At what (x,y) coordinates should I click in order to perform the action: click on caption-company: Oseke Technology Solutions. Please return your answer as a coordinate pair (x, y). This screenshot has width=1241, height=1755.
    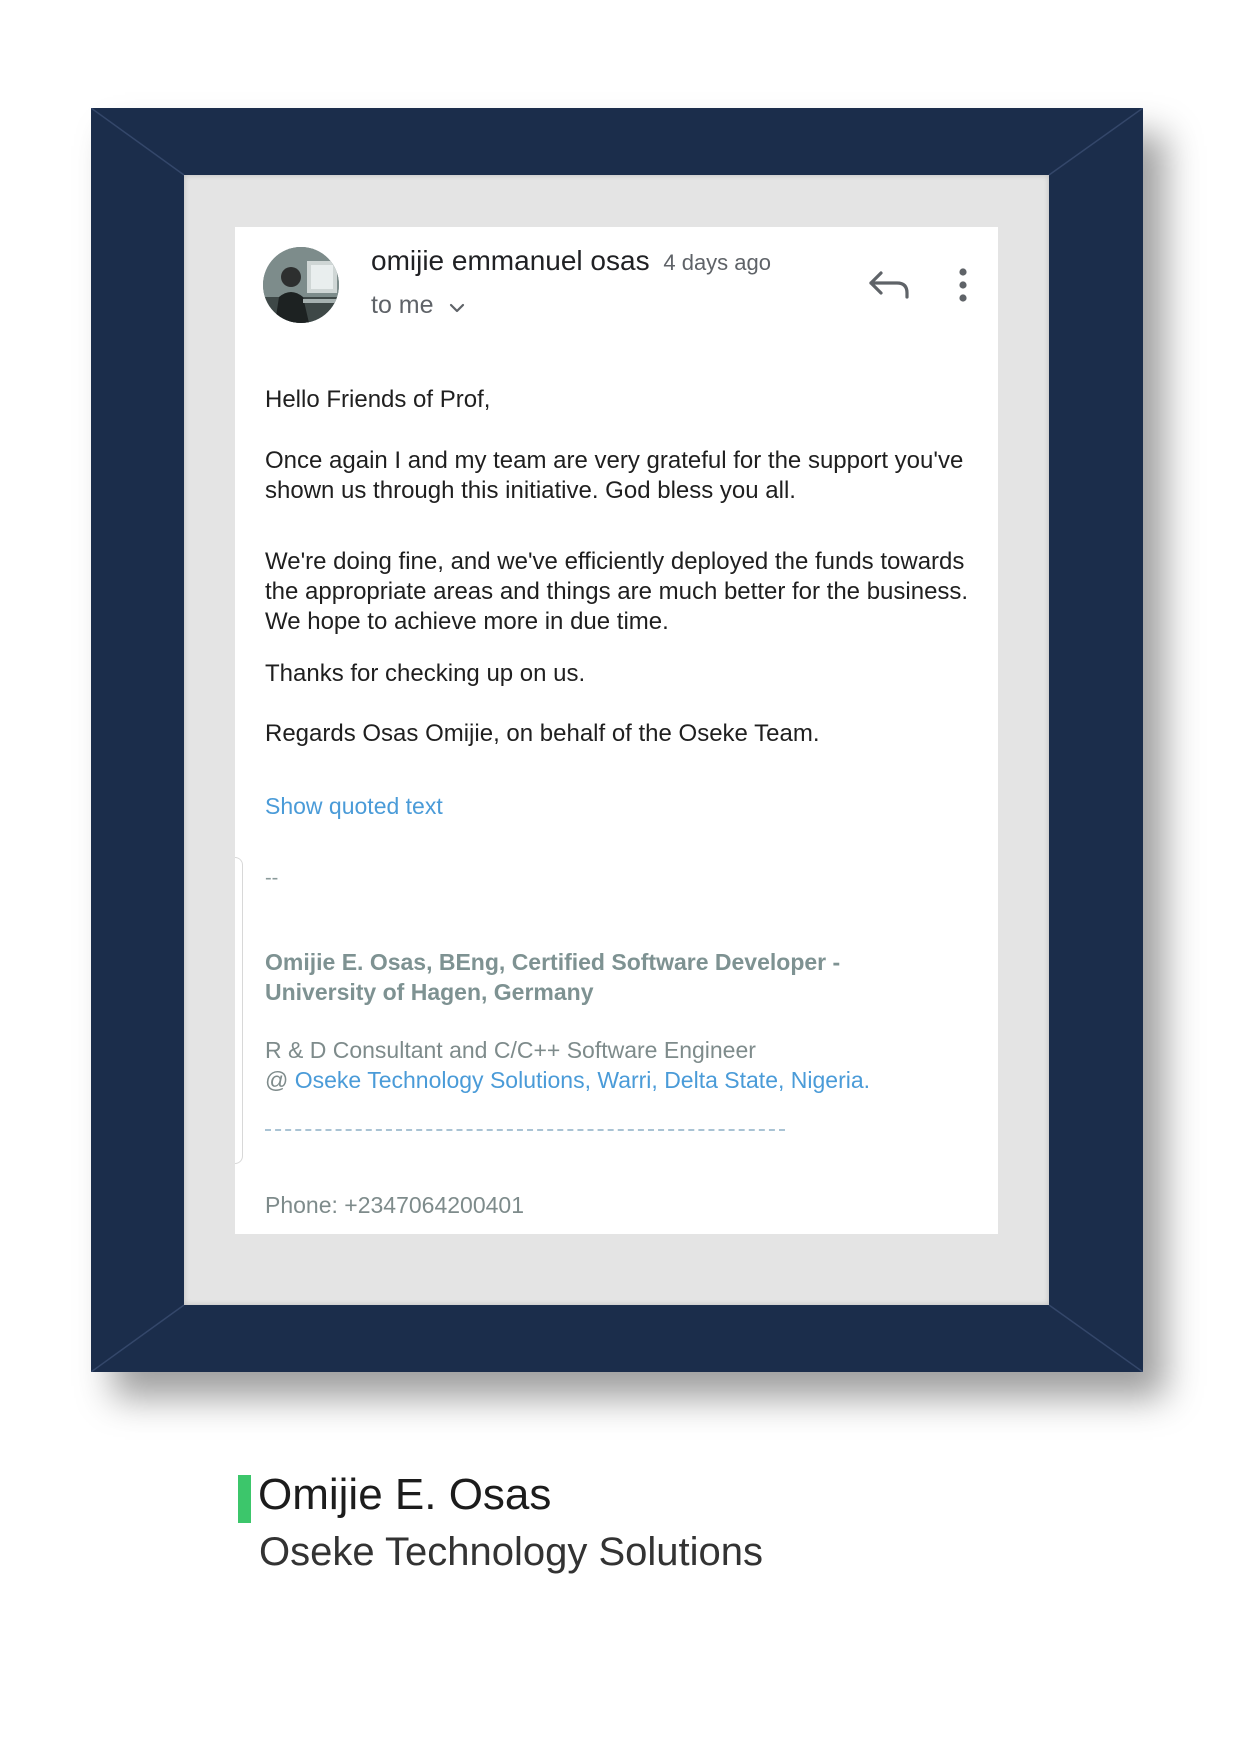
    Looking at the image, I should click on (511, 1552).